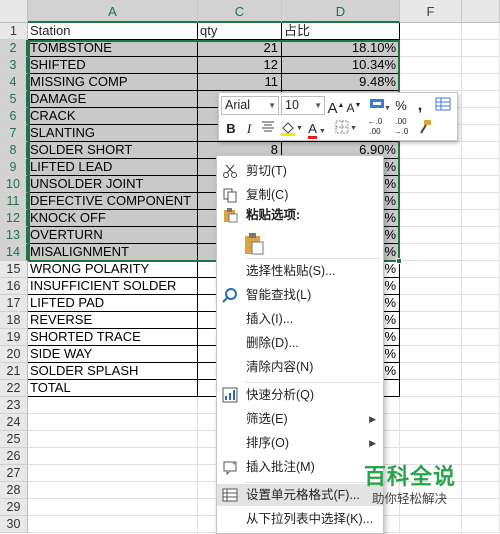  What do you see at coordinates (113, 371) in the screenshot?
I see `cell-station: SOLDER SPLASH` at bounding box center [113, 371].